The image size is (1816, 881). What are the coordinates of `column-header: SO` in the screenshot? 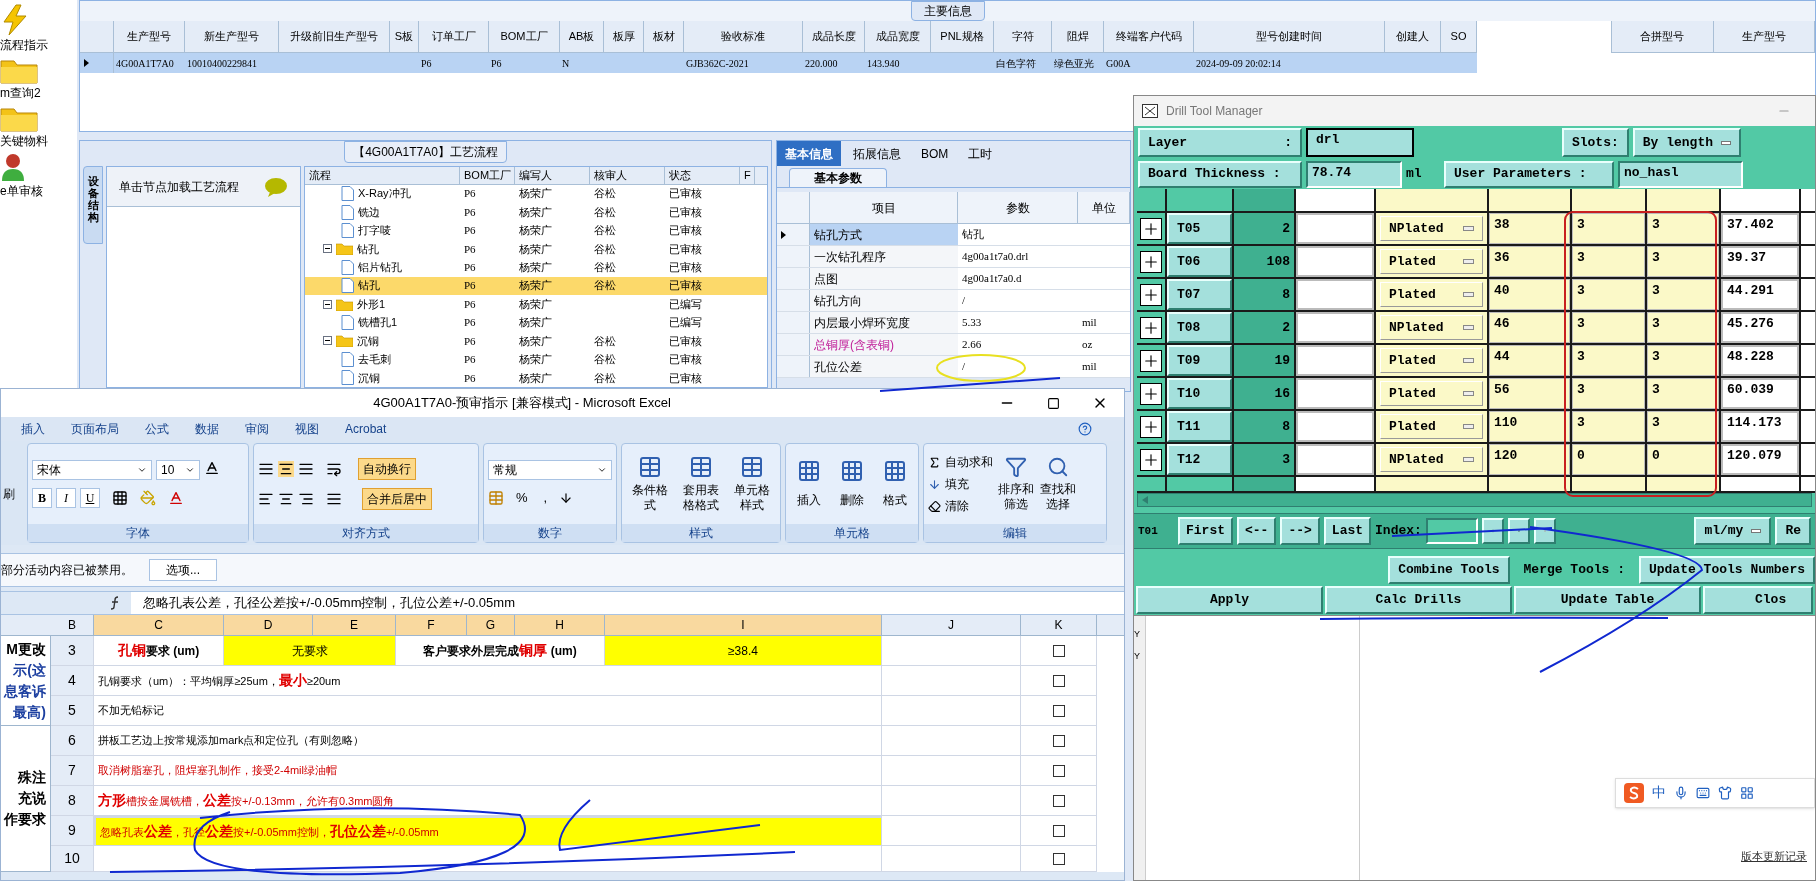 It's located at (1459, 36).